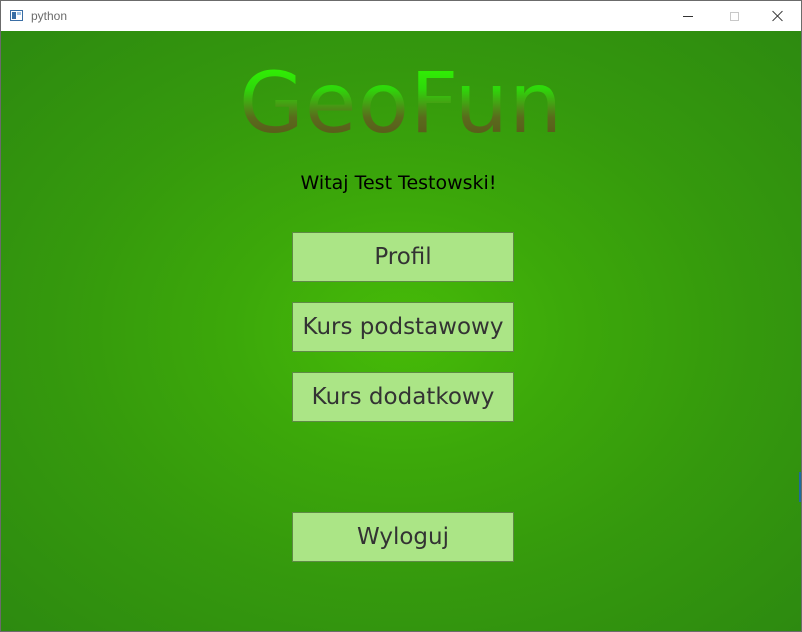 The width and height of the screenshot is (802, 632). What do you see at coordinates (403, 257) in the screenshot?
I see `profile-button: Profil` at bounding box center [403, 257].